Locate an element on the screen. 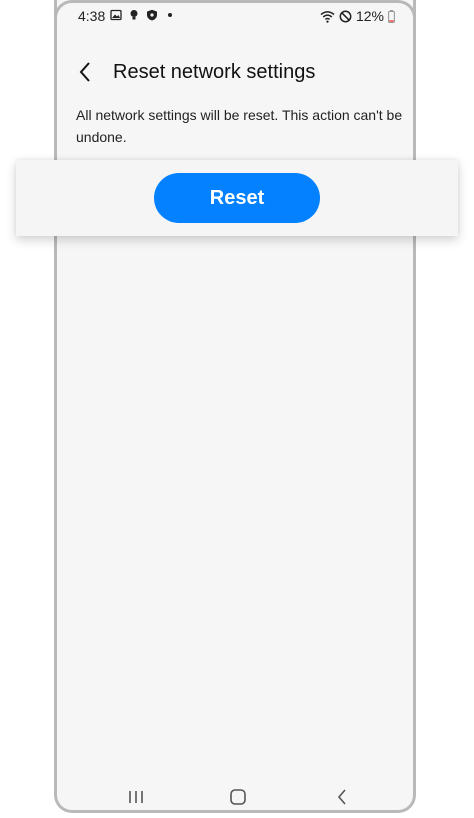  recents-button is located at coordinates (136, 797).